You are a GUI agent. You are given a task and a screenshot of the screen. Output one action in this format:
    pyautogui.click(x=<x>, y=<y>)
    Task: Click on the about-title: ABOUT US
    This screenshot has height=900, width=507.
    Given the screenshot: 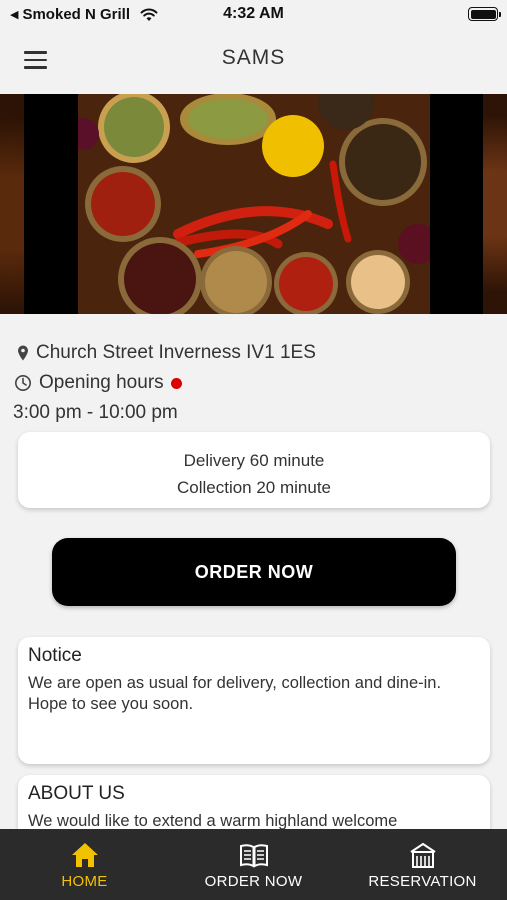 What is the action you would take?
    pyautogui.click(x=76, y=793)
    